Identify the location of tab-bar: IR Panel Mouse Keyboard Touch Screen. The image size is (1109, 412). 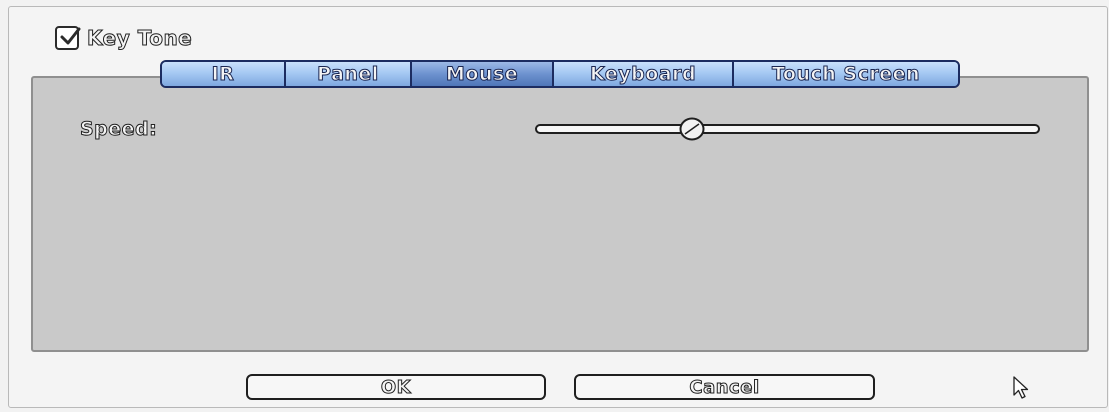
(560, 74).